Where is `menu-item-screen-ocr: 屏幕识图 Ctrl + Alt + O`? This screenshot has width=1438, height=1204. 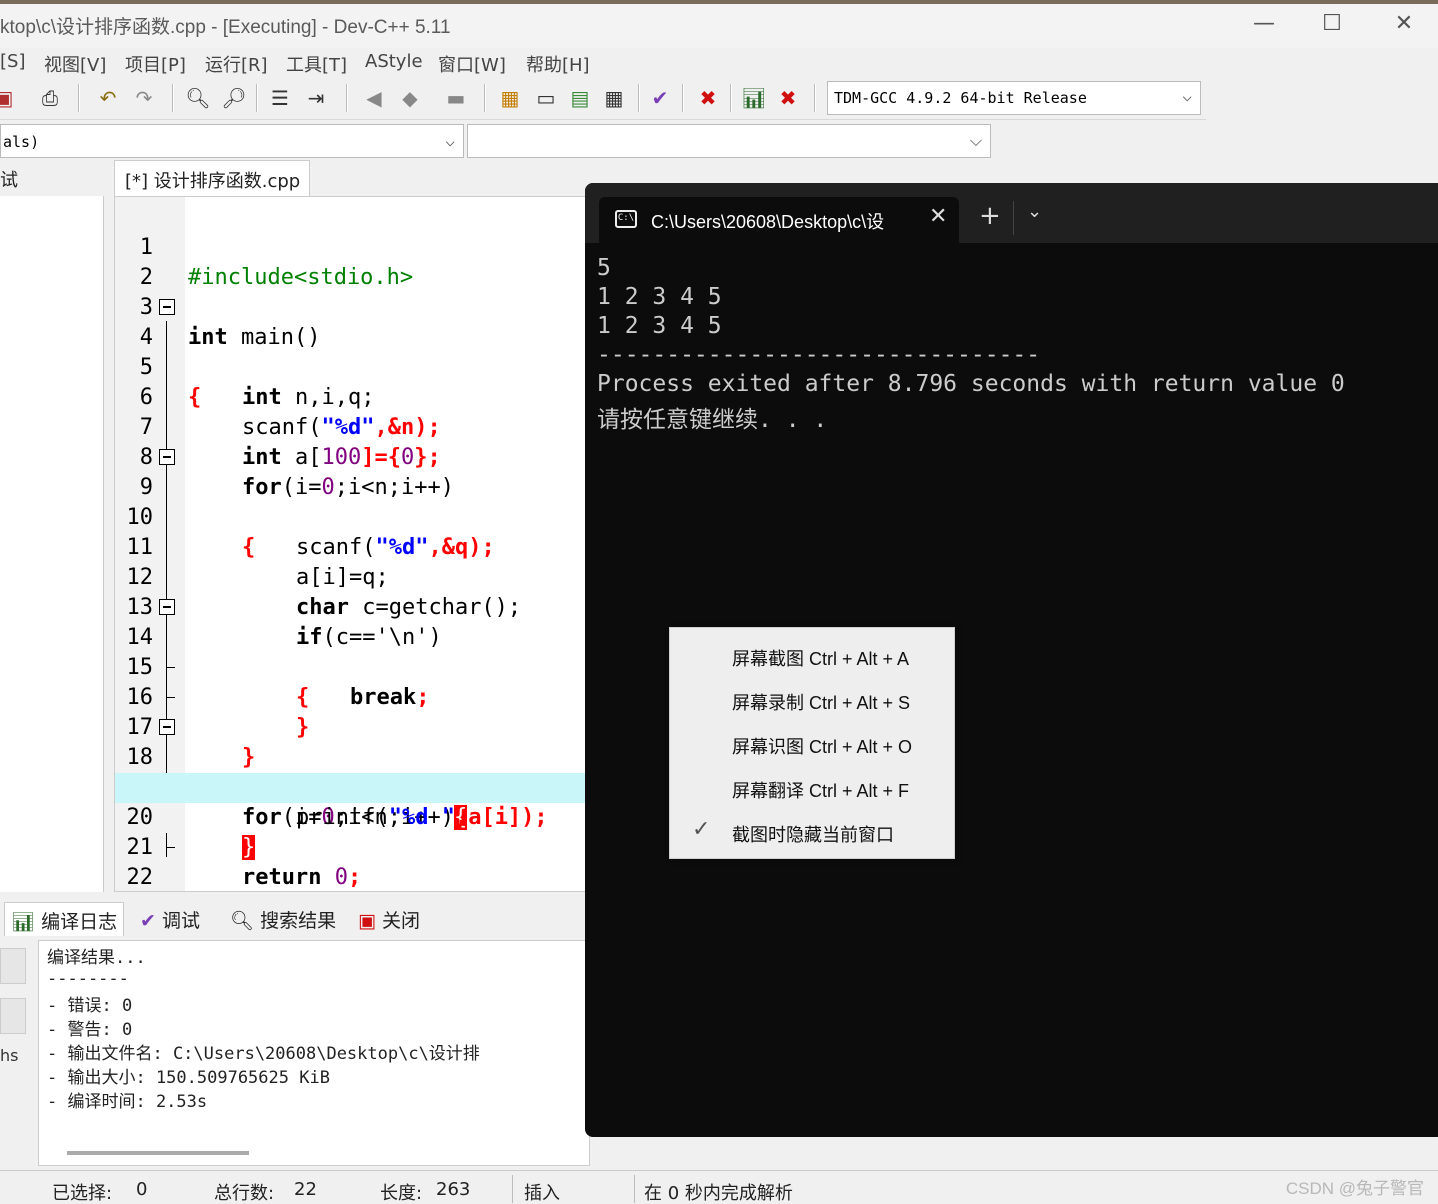
menu-item-screen-ocr: 屏幕识图 Ctrl + Alt + O is located at coordinates (812, 738).